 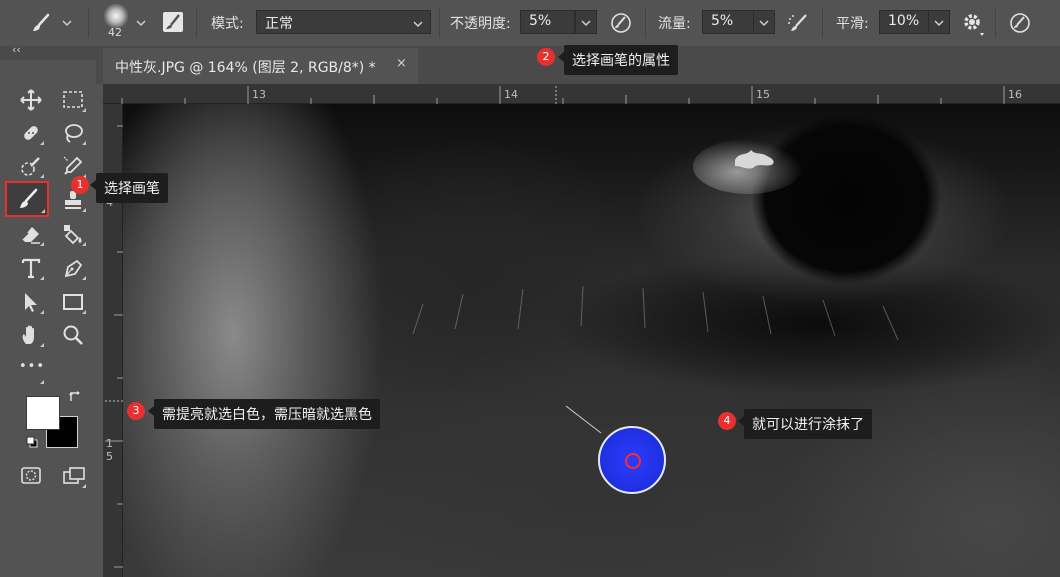 What do you see at coordinates (72, 99) in the screenshot?
I see `marquee-tool` at bounding box center [72, 99].